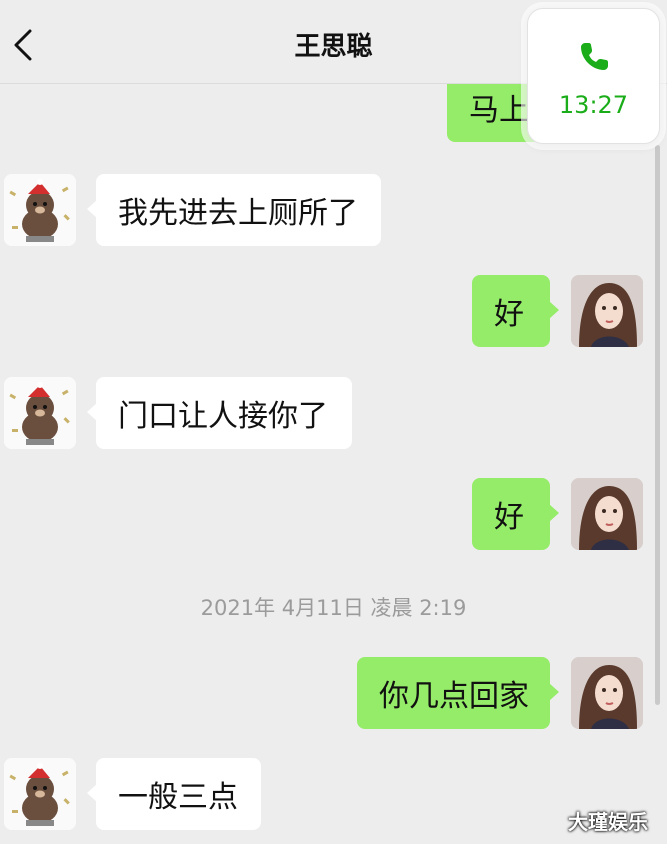 Image resolution: width=667 pixels, height=844 pixels. I want to click on message-bubble-received: 门口让人接你了, so click(219, 413).